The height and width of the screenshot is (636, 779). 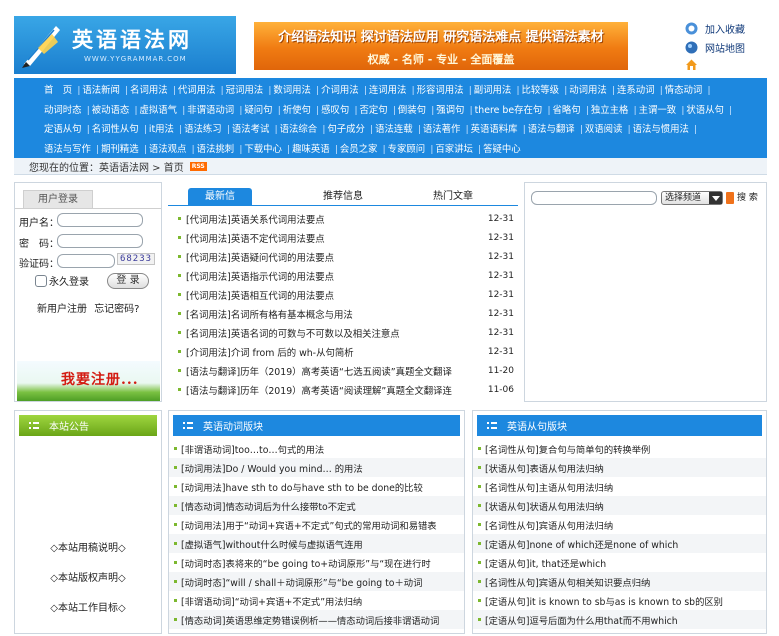 What do you see at coordinates (330, 333) in the screenshot?
I see `news-item-title: [名词用法]英语名词的可数与不可数以及相关注意点` at bounding box center [330, 333].